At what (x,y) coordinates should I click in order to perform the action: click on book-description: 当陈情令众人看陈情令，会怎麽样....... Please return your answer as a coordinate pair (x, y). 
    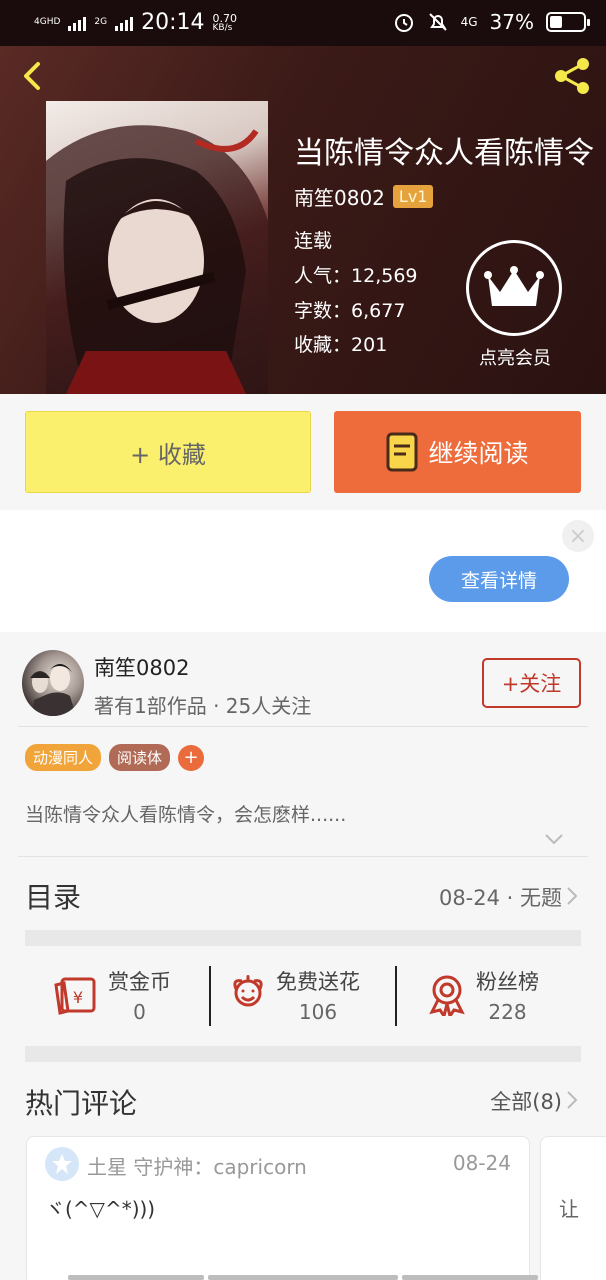
    Looking at the image, I should click on (186, 815).